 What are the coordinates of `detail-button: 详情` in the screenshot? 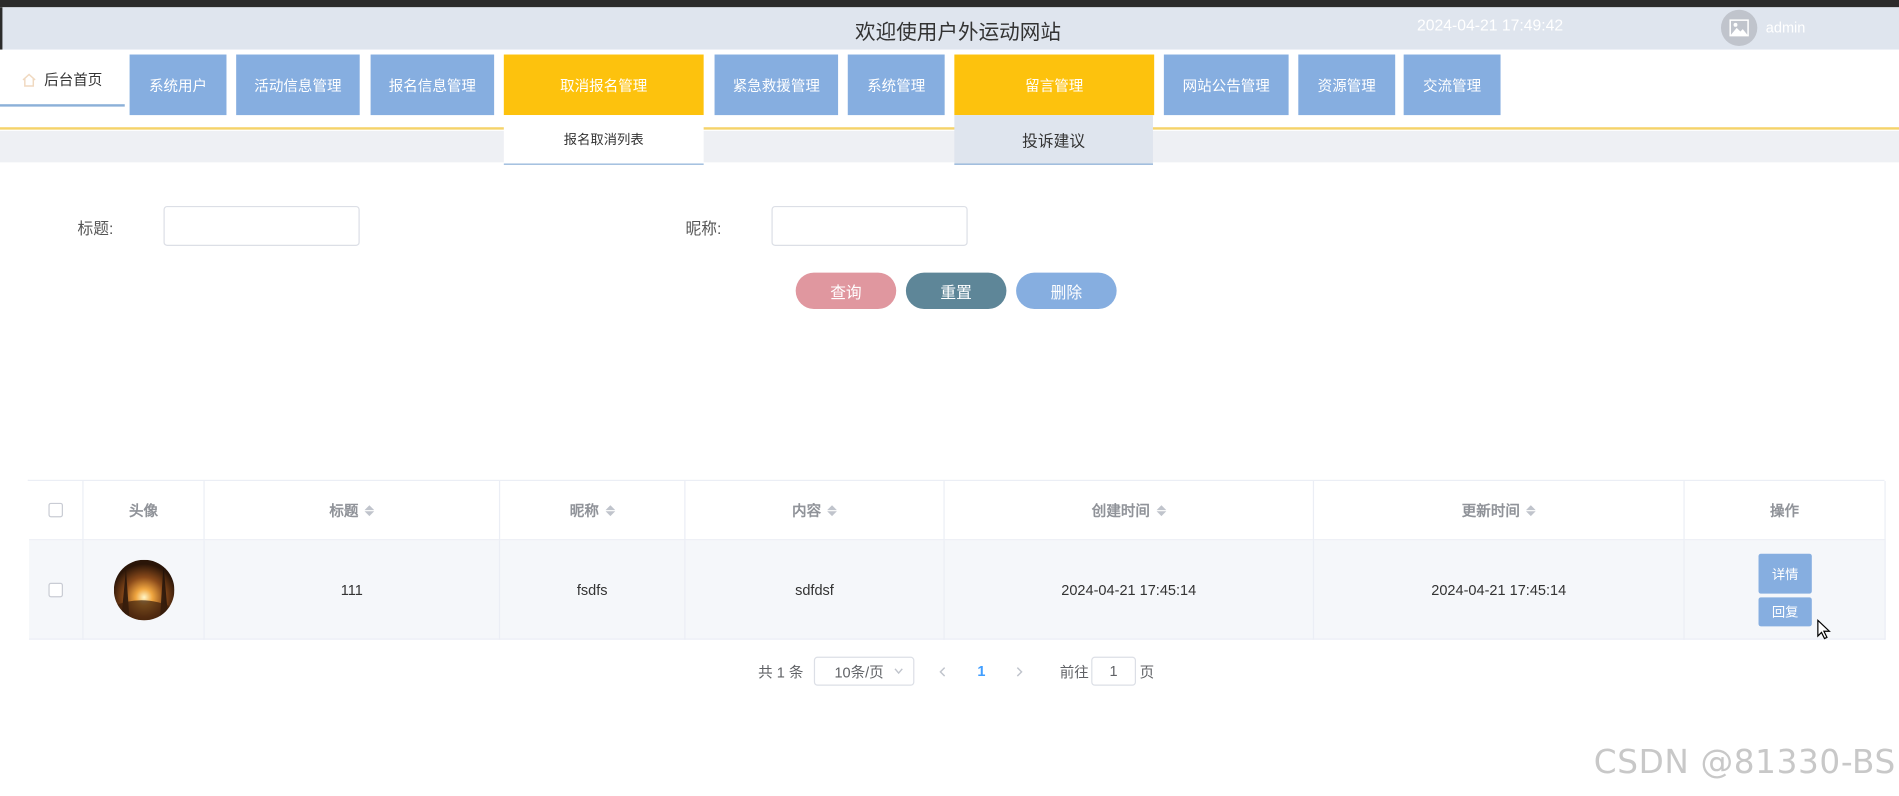 It's located at (1785, 573).